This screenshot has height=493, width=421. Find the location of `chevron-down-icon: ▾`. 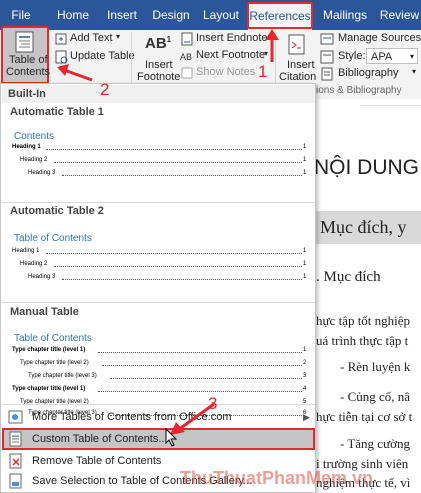

chevron-down-icon: ▾ is located at coordinates (411, 56).